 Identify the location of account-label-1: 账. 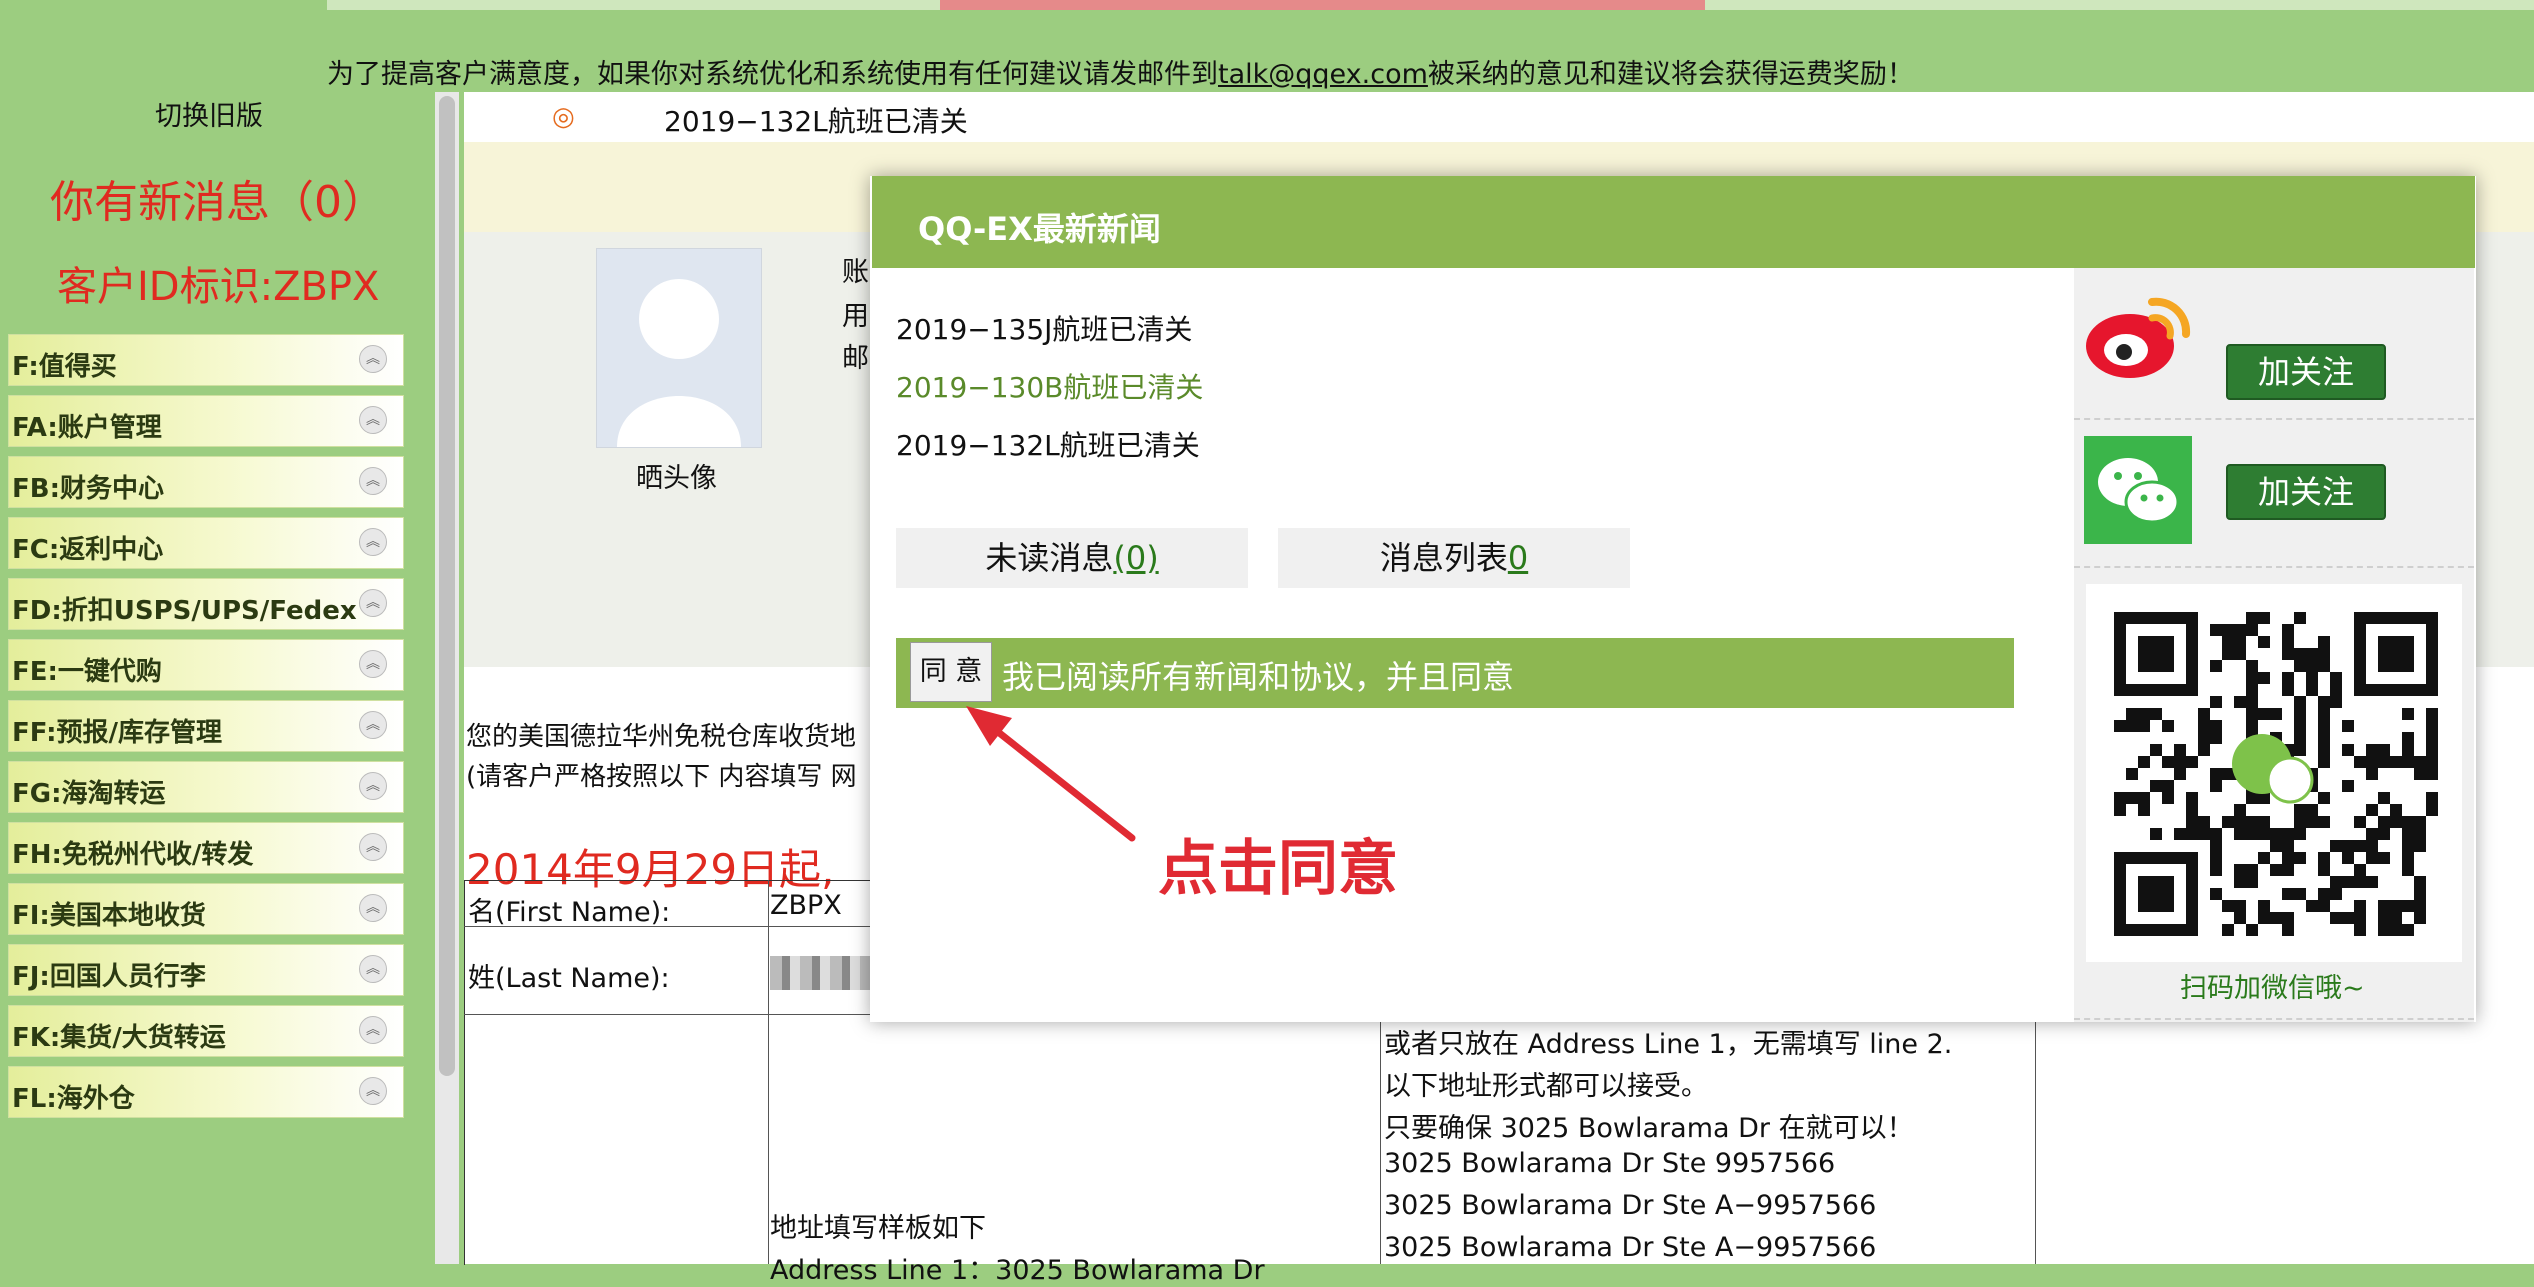
(855, 272).